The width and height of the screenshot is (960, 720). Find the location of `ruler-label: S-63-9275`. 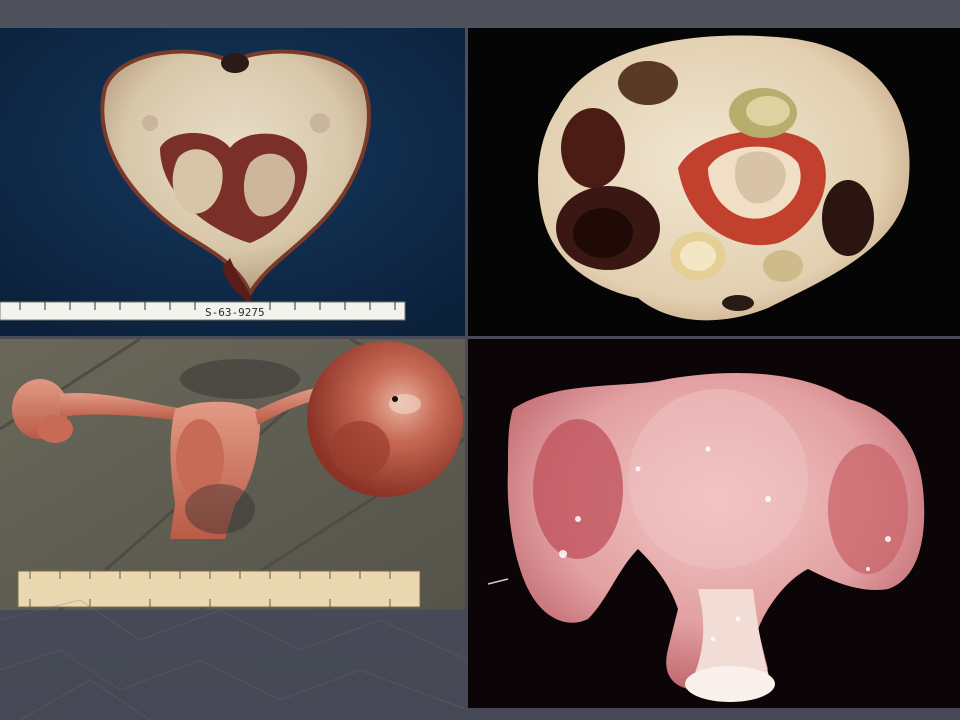

ruler-label: S-63-9275 is located at coordinates (235, 312).